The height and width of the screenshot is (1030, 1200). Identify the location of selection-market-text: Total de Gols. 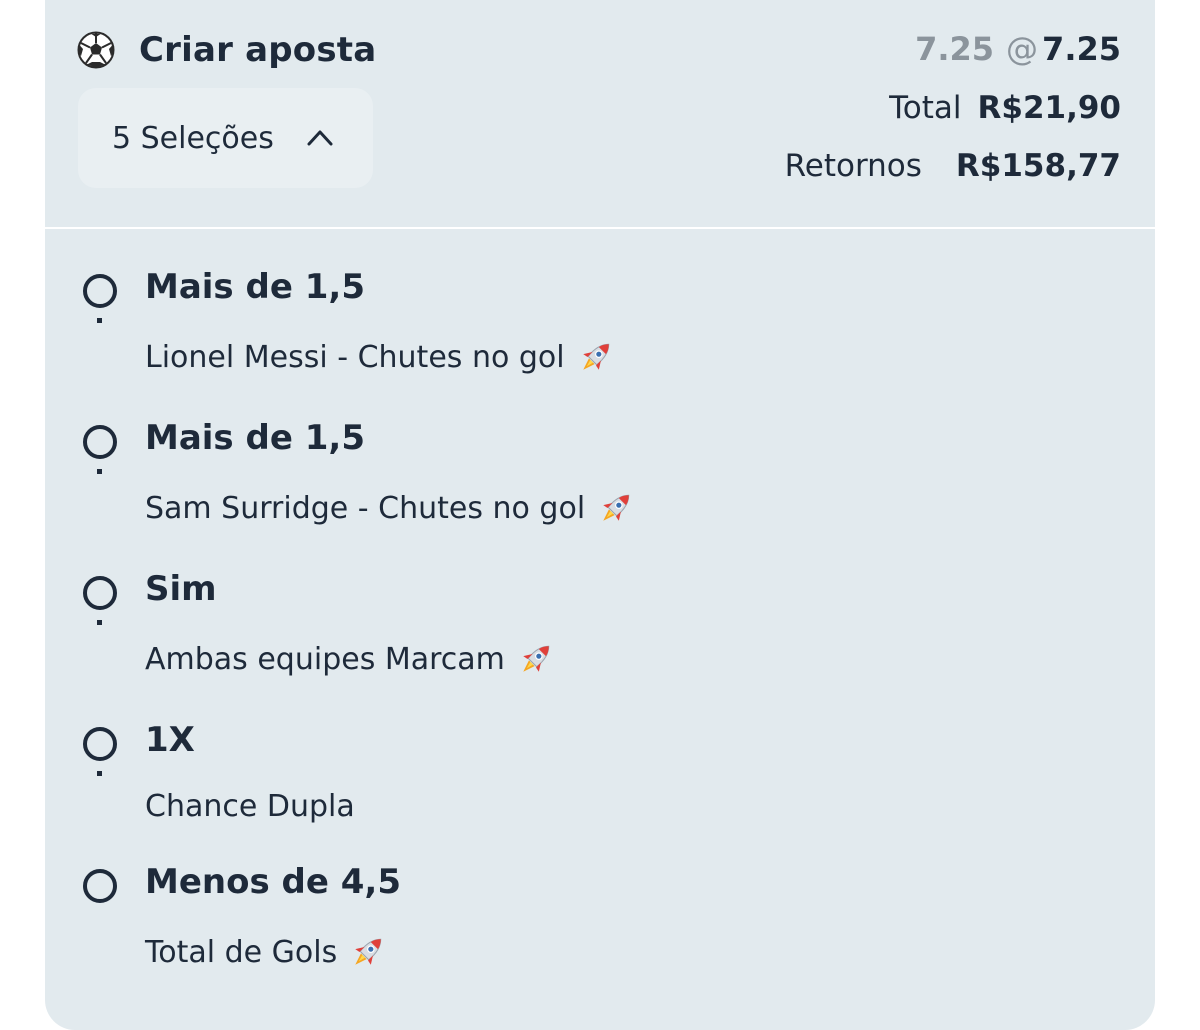
(241, 952).